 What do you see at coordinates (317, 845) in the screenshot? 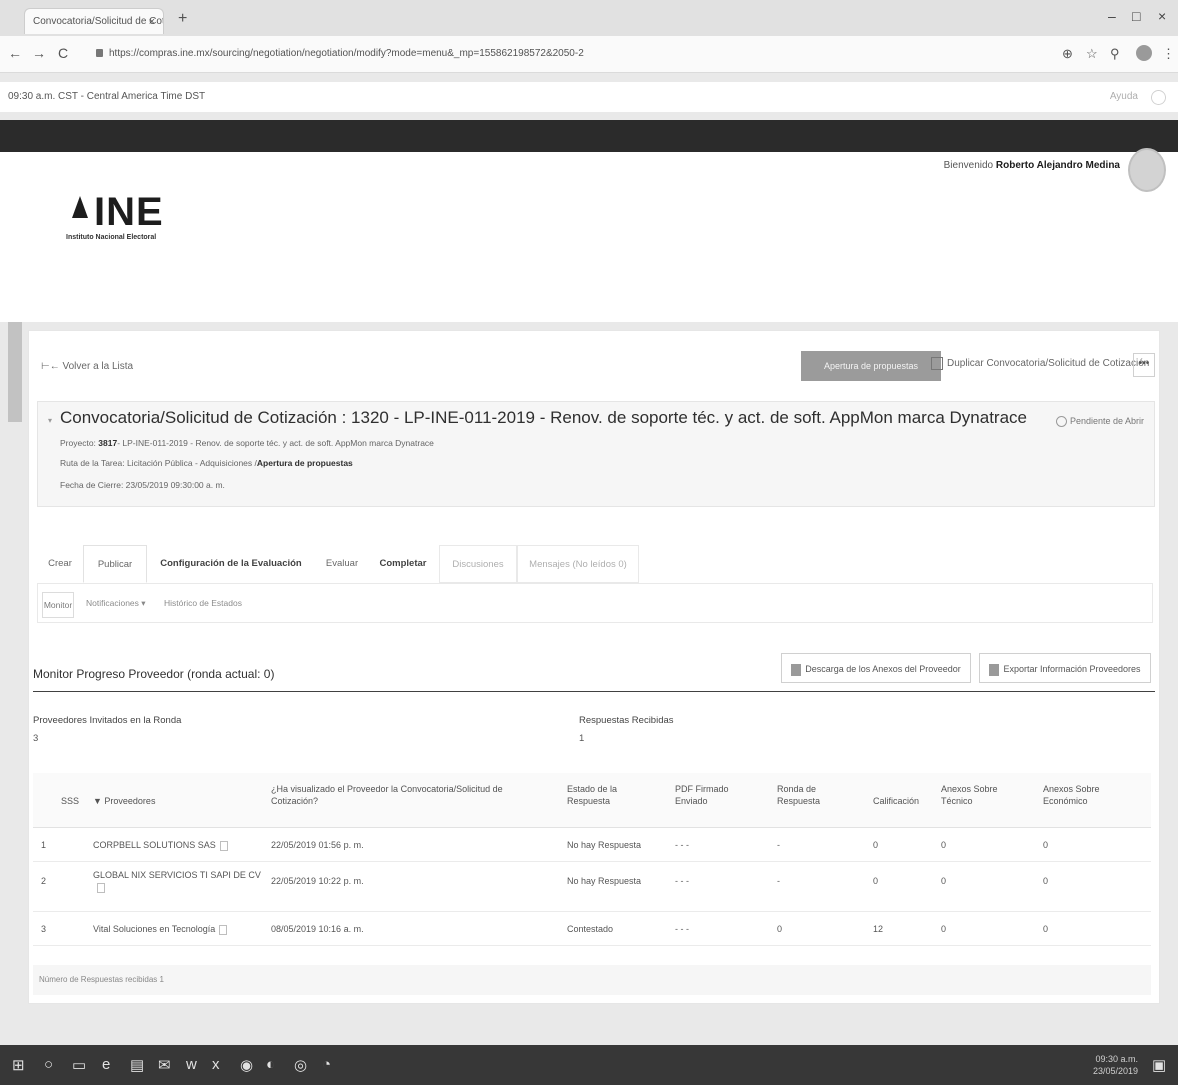
I see `viewed-date: 22/05/2019 01:56 p. m.` at bounding box center [317, 845].